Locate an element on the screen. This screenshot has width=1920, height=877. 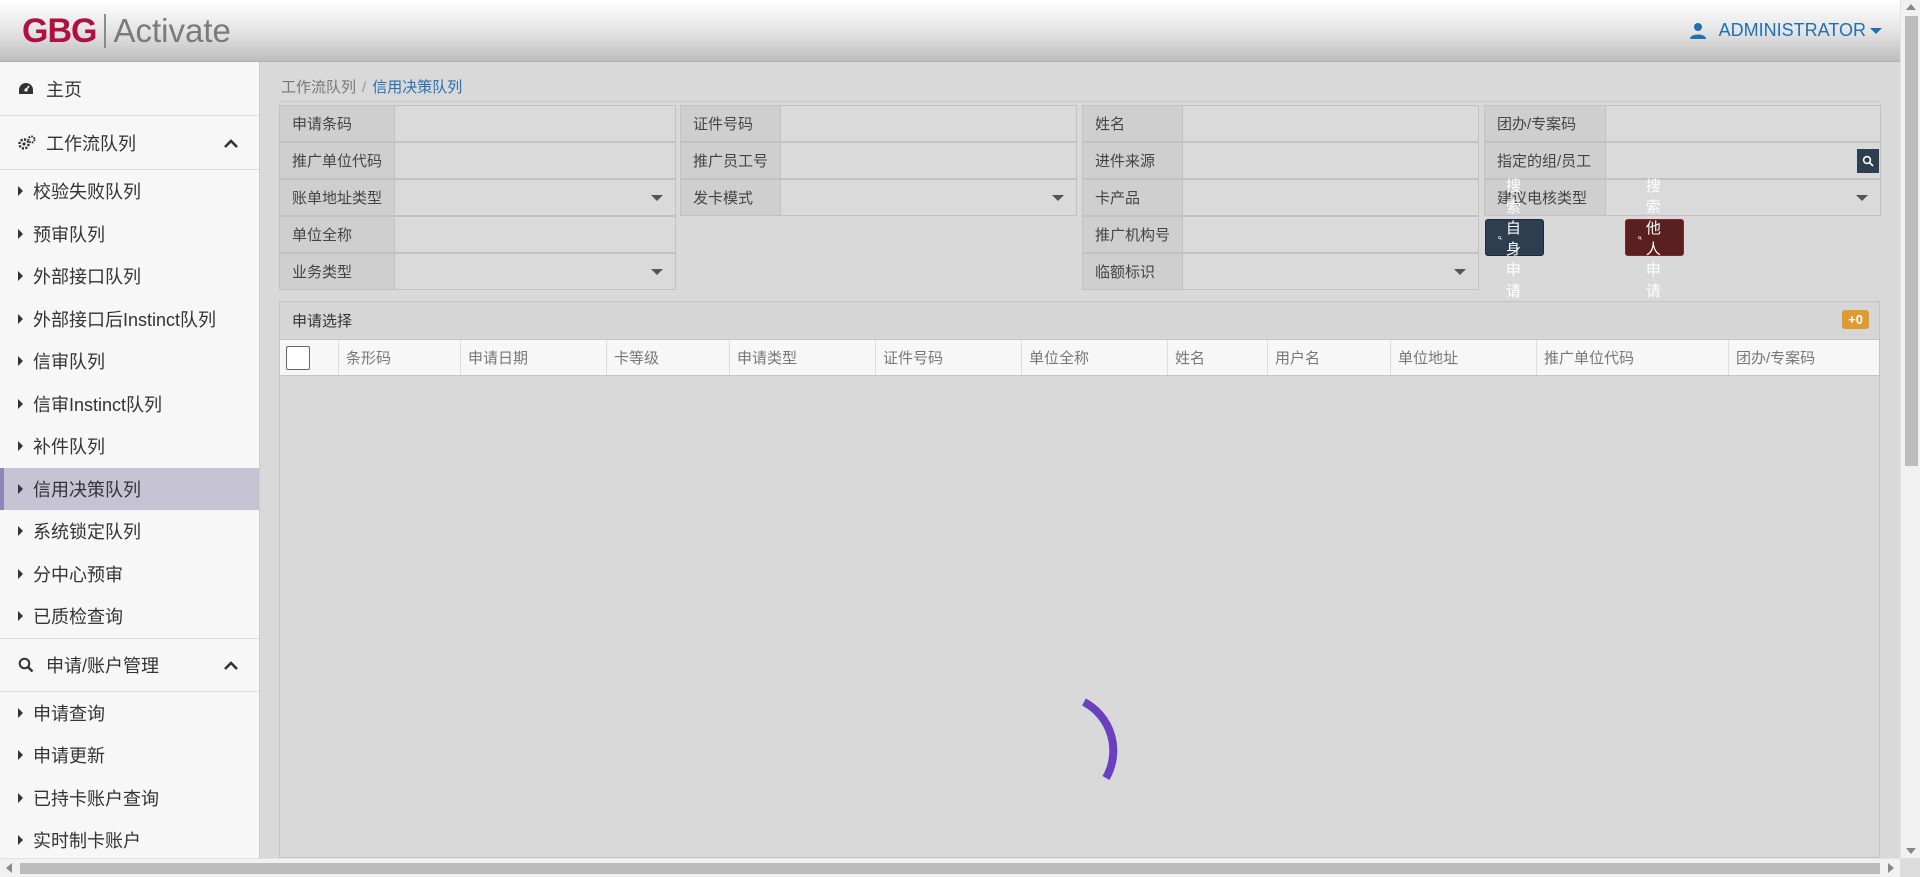
sidebar-item: 申请更新 is located at coordinates (129, 755).